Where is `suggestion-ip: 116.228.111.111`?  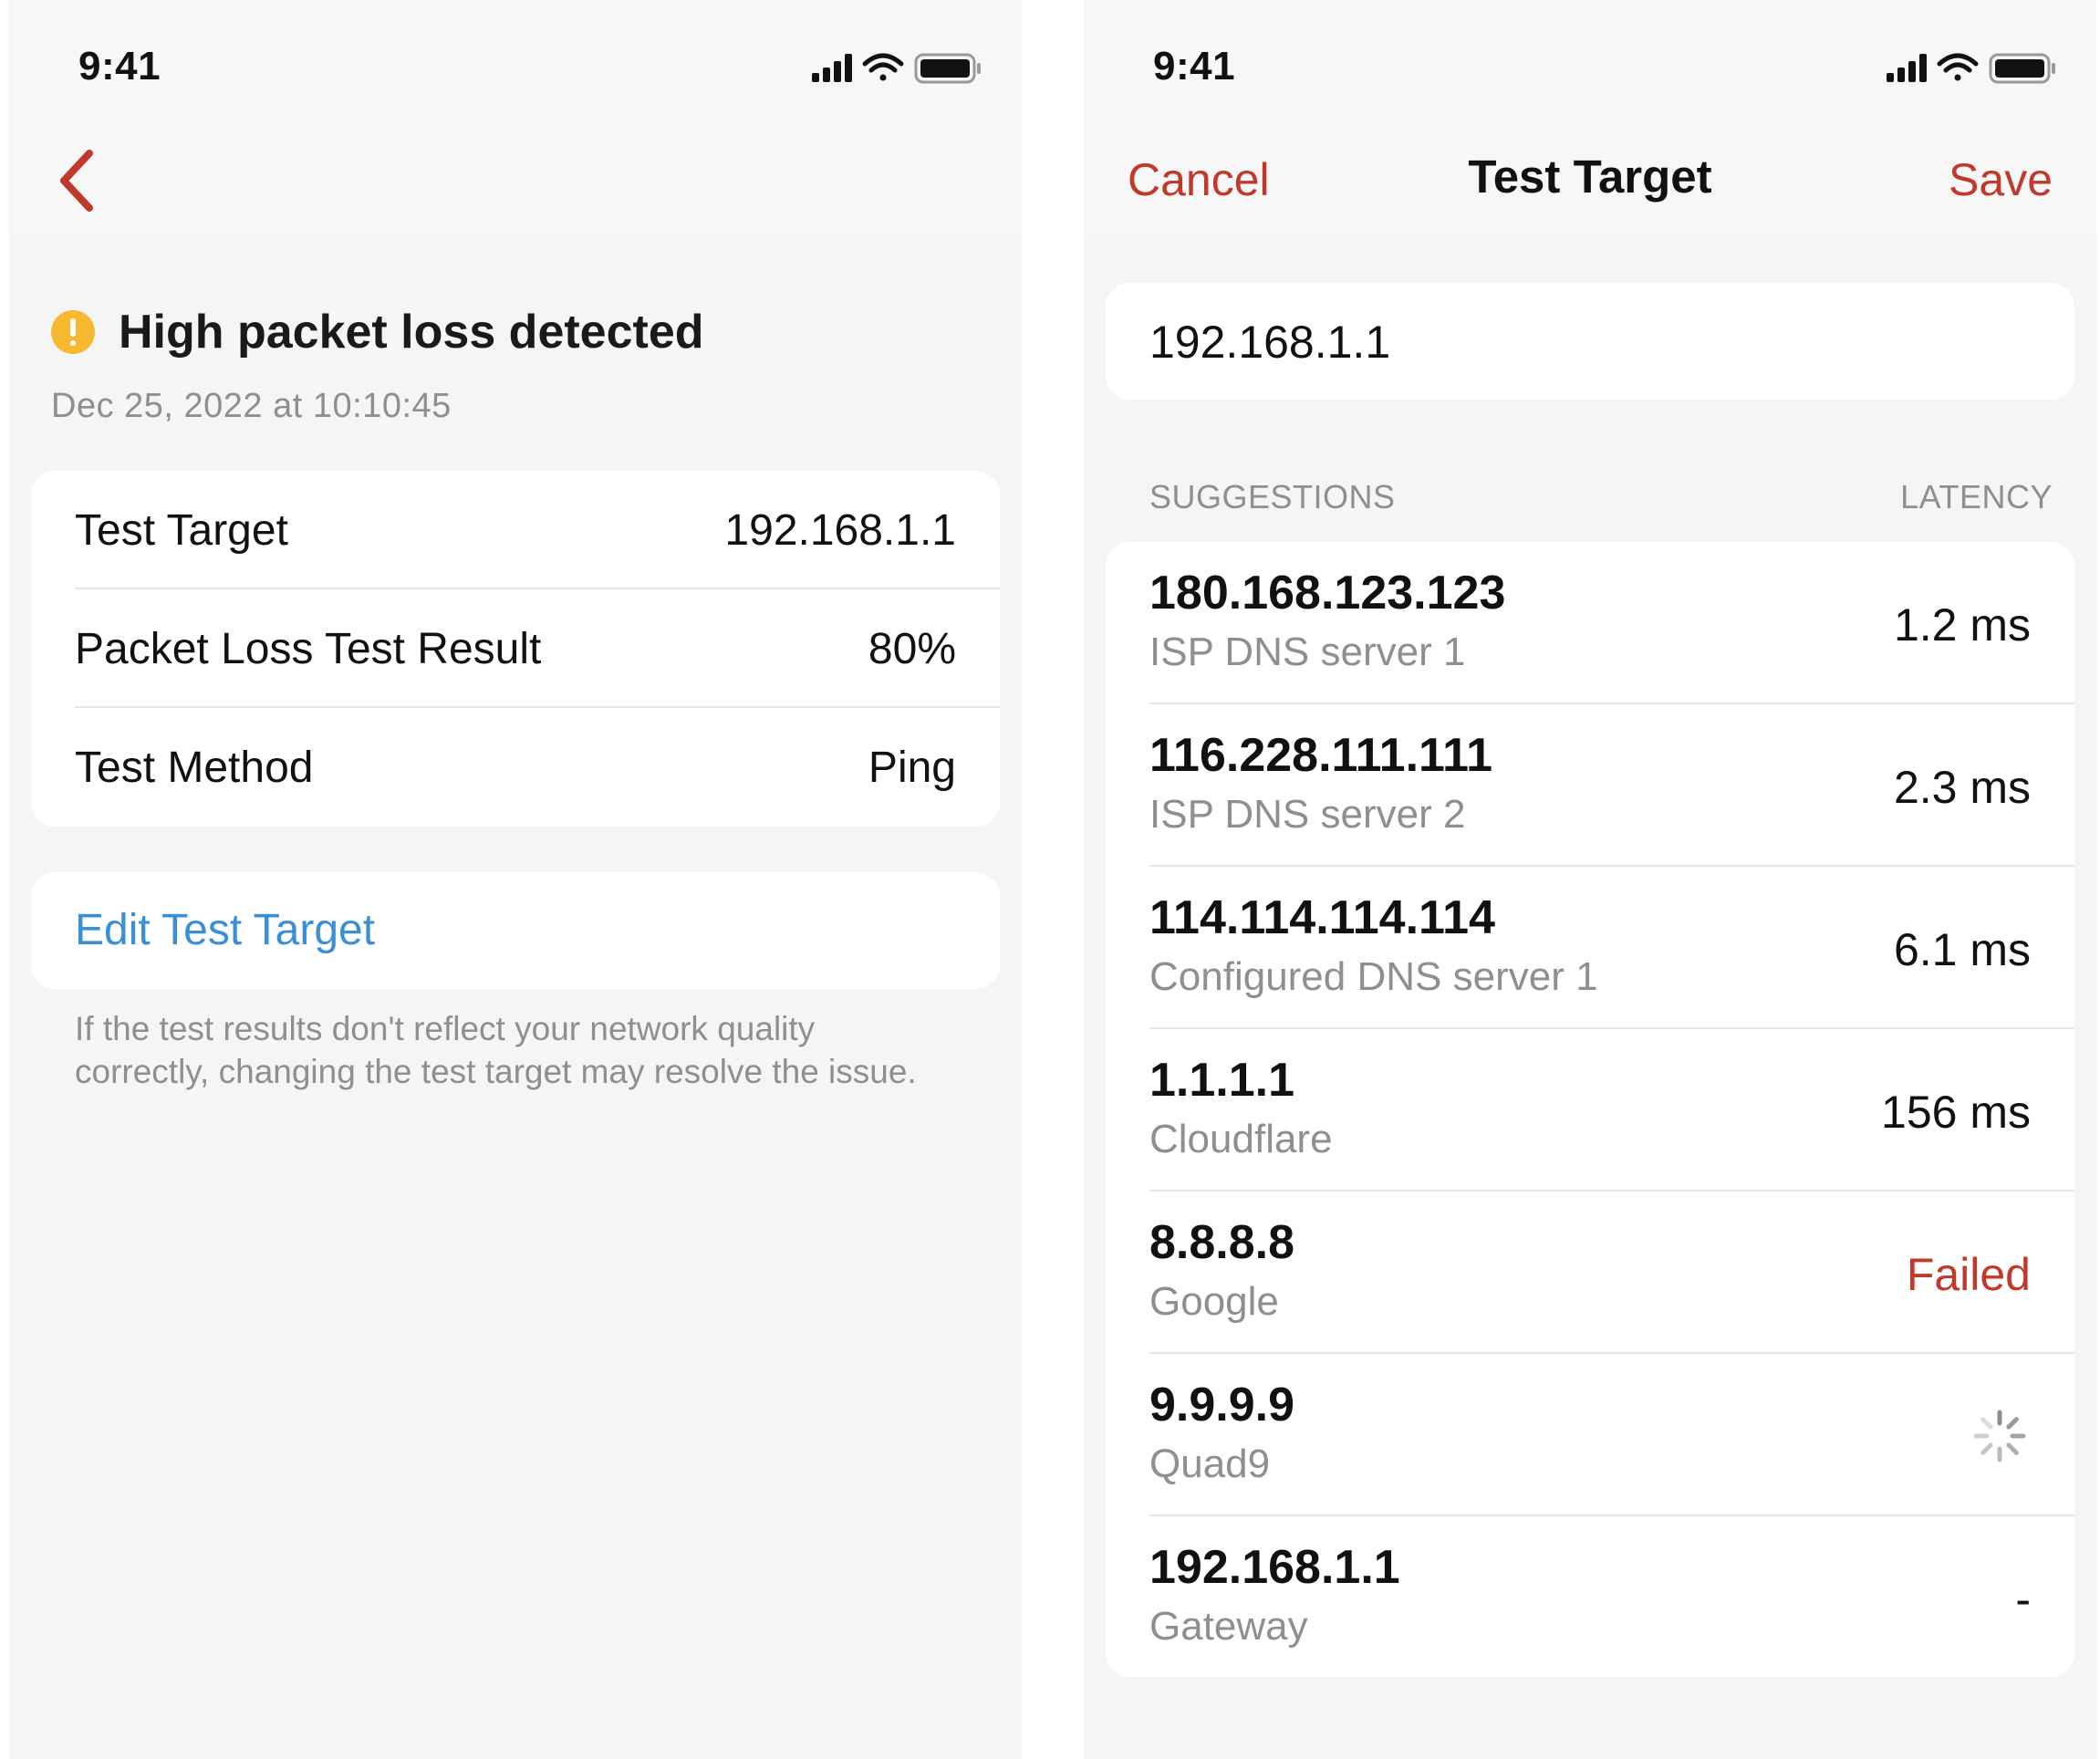 suggestion-ip: 116.228.111.111 is located at coordinates (1321, 755).